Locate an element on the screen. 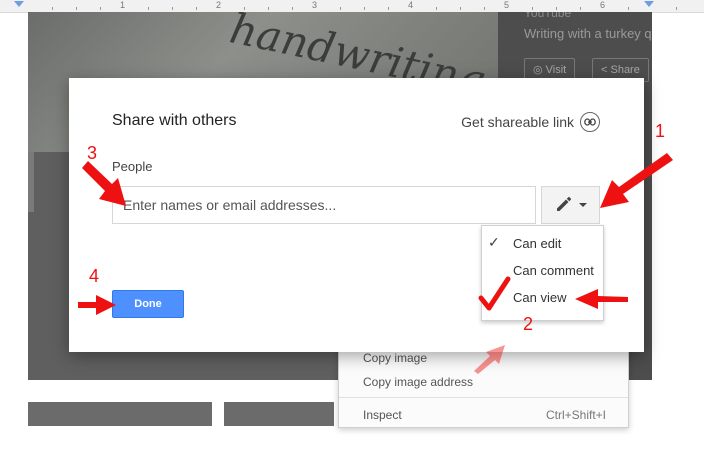 The image size is (704, 450). annotation-number-4: 4 is located at coordinates (94, 276).